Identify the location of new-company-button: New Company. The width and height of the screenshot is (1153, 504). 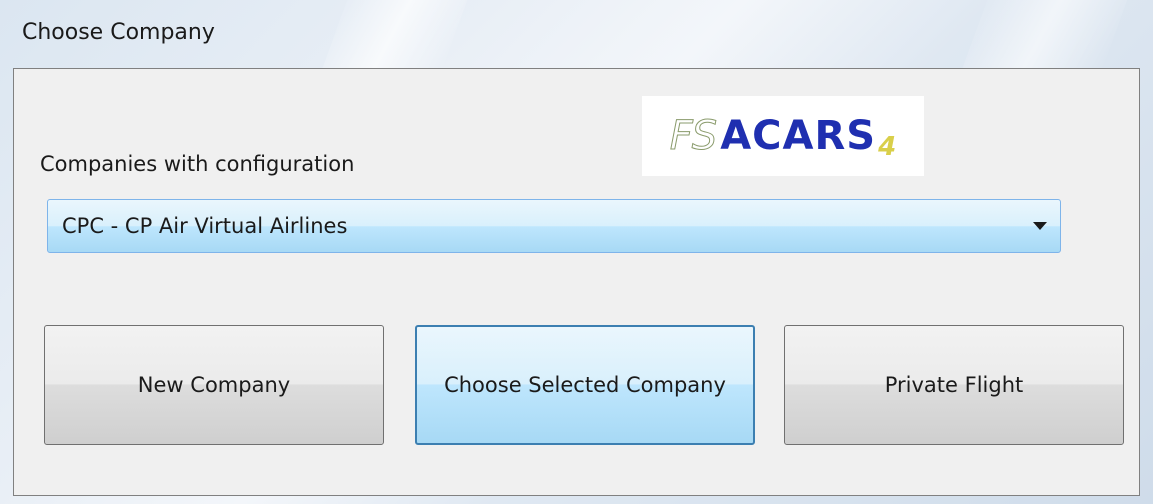
(214, 385).